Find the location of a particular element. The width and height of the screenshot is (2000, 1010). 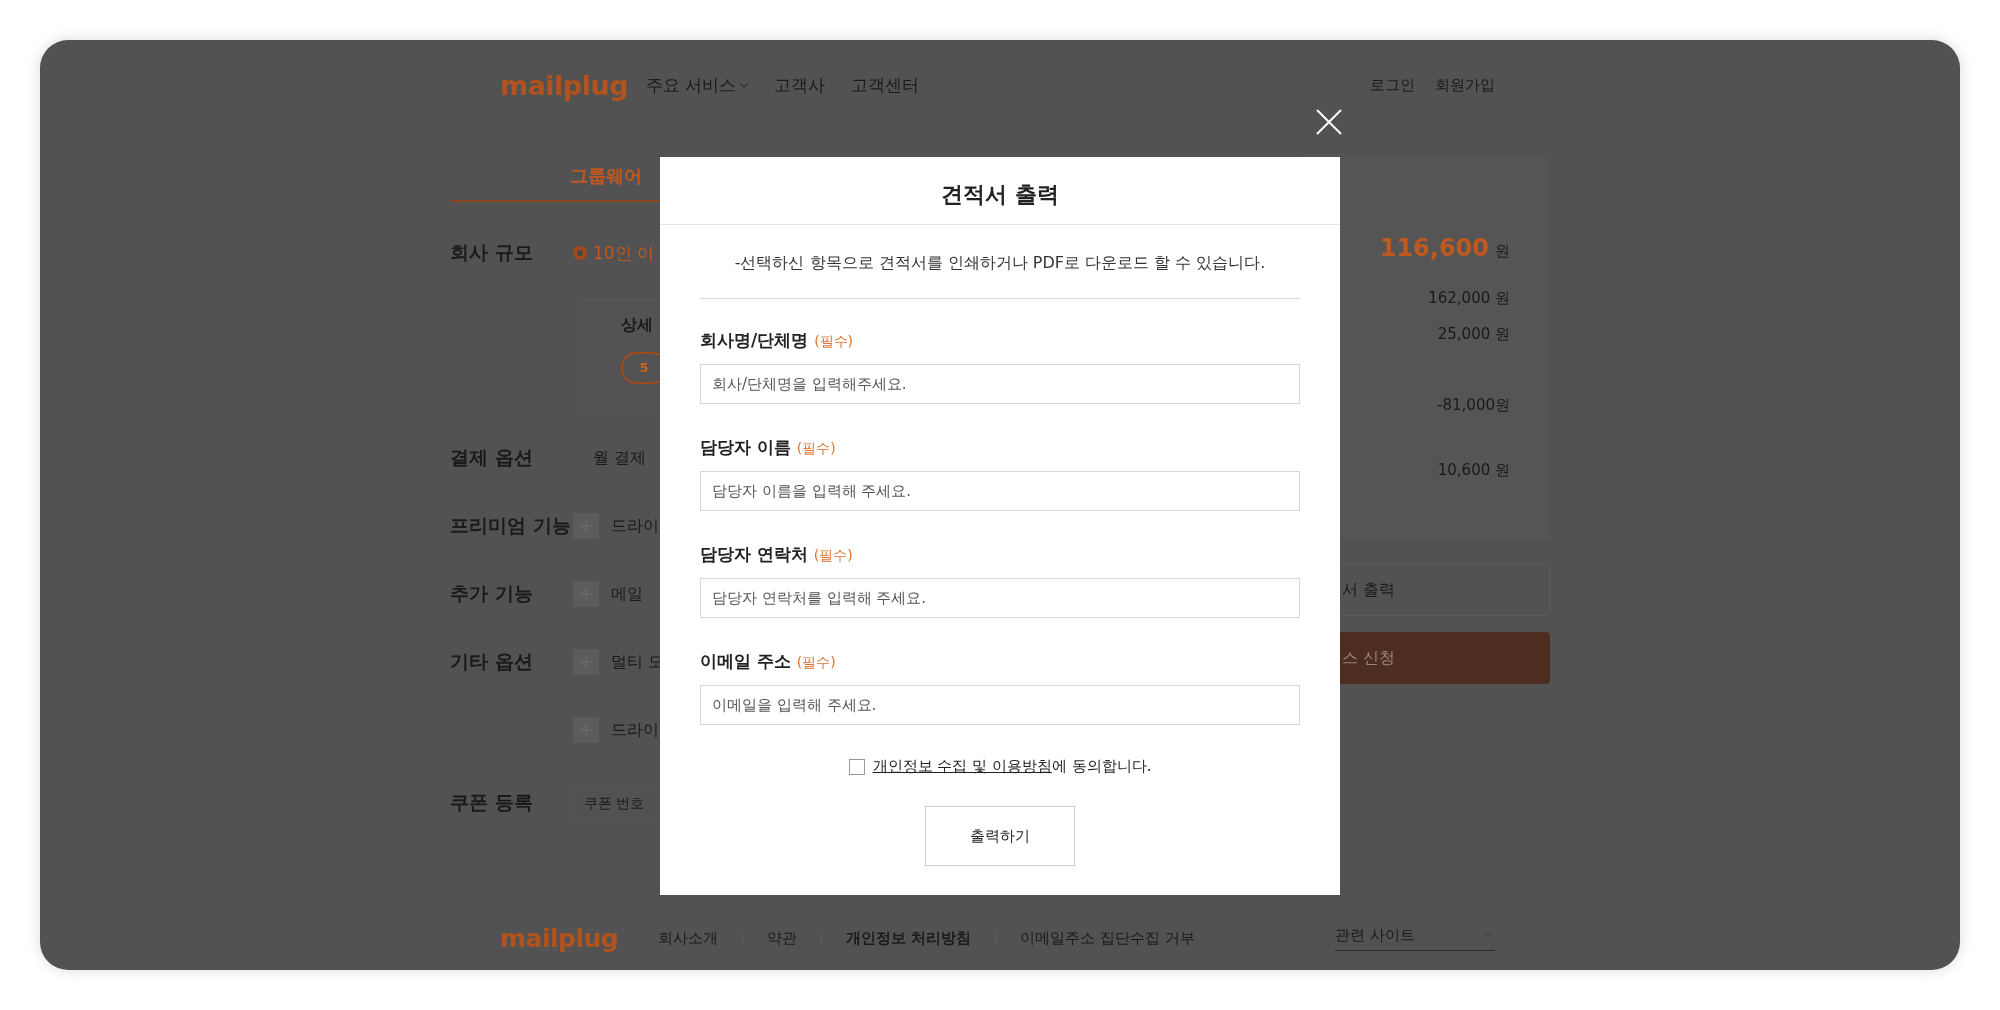

input-field: 이메일을 입력해 주세요. is located at coordinates (1000, 705).